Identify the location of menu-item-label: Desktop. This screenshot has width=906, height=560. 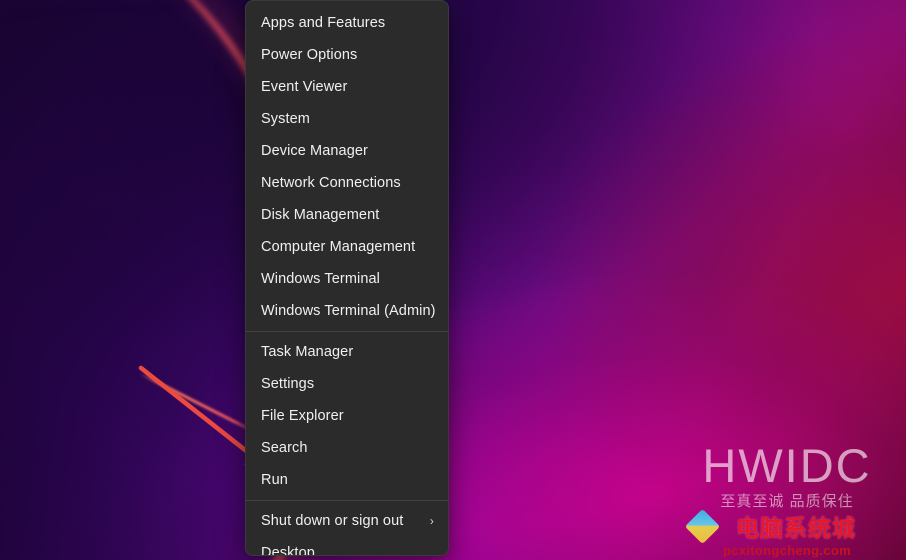
(288, 550).